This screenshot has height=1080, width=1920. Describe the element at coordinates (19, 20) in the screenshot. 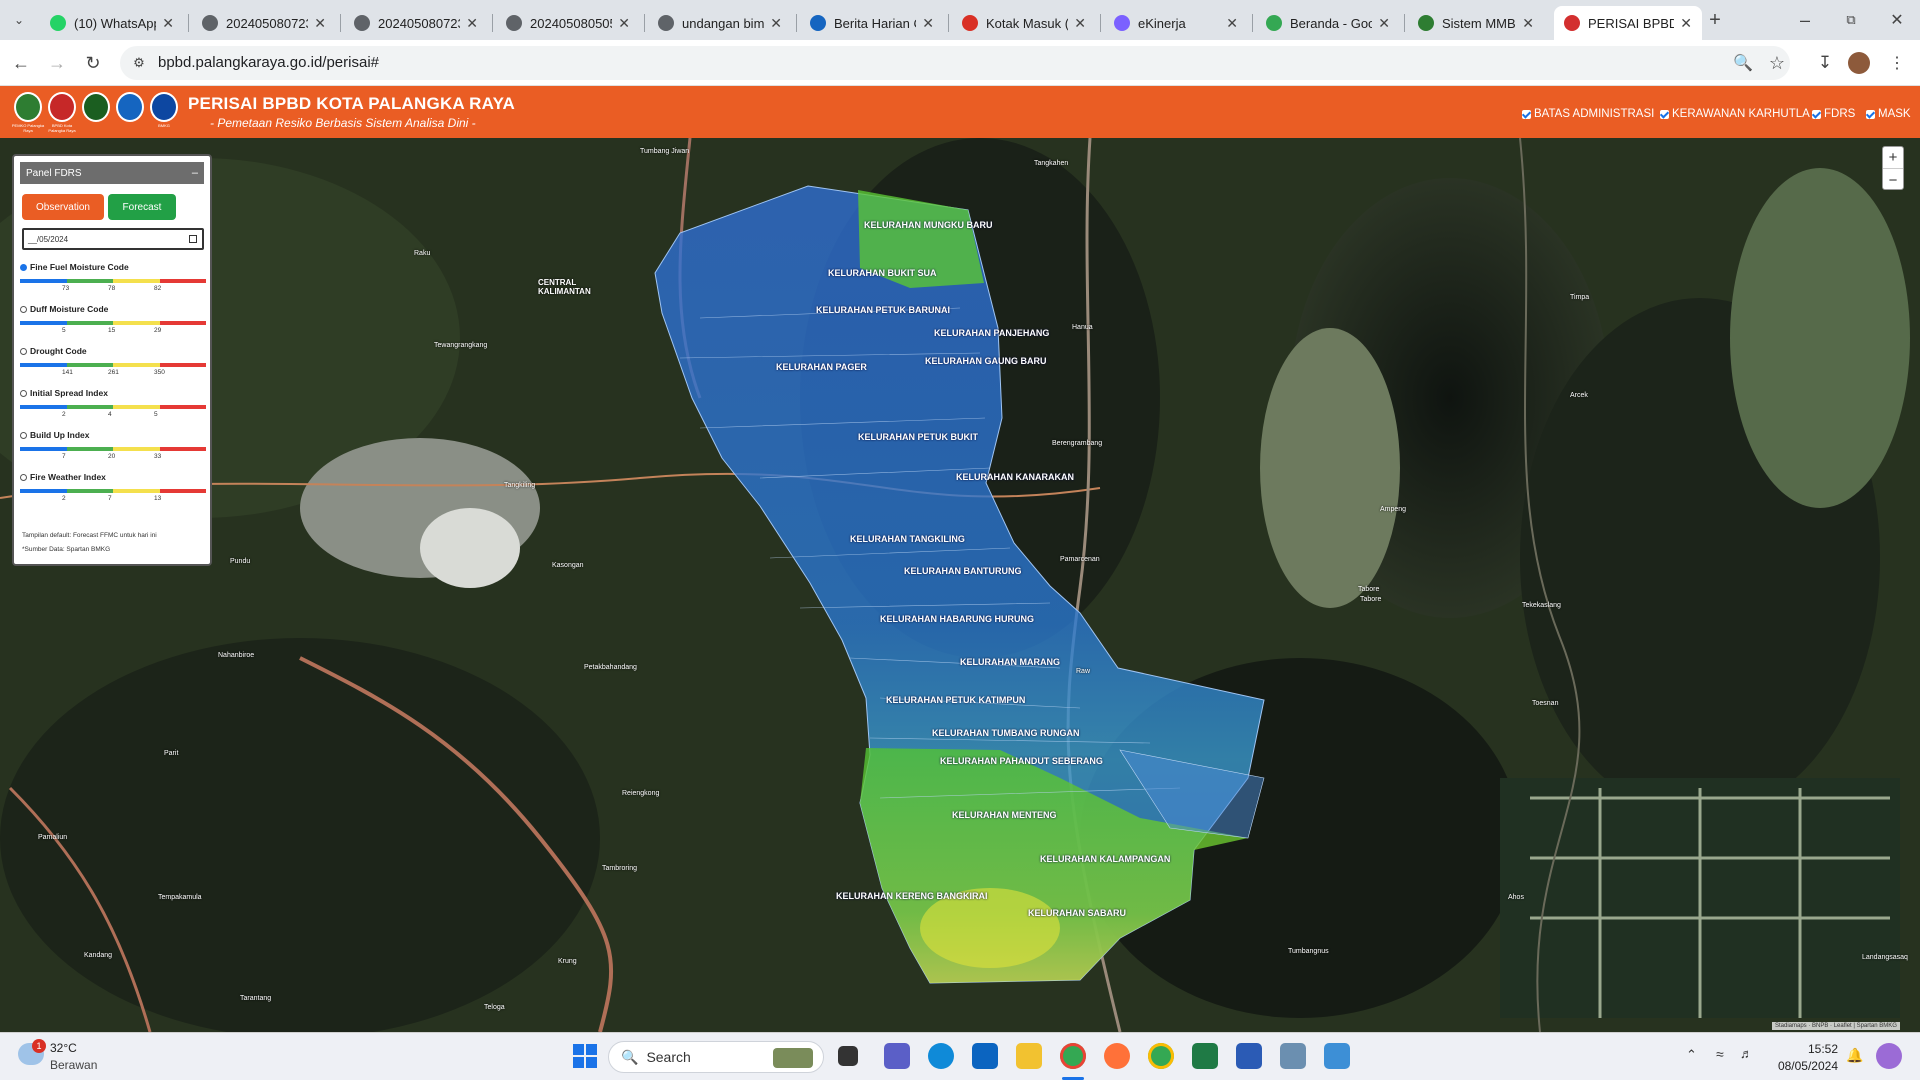

I see `tab-search-icon: ⌄` at that location.